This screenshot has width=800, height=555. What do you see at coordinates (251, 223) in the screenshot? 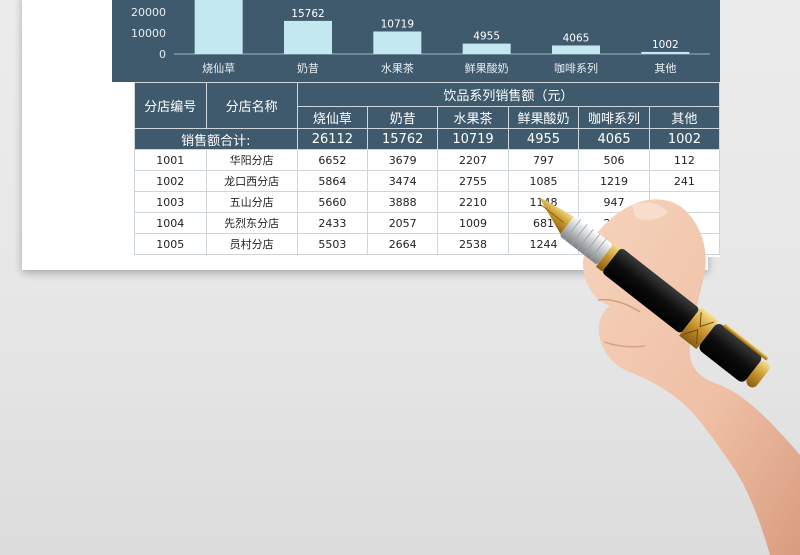
I see `store-name-cell: 先烈东分店` at bounding box center [251, 223].